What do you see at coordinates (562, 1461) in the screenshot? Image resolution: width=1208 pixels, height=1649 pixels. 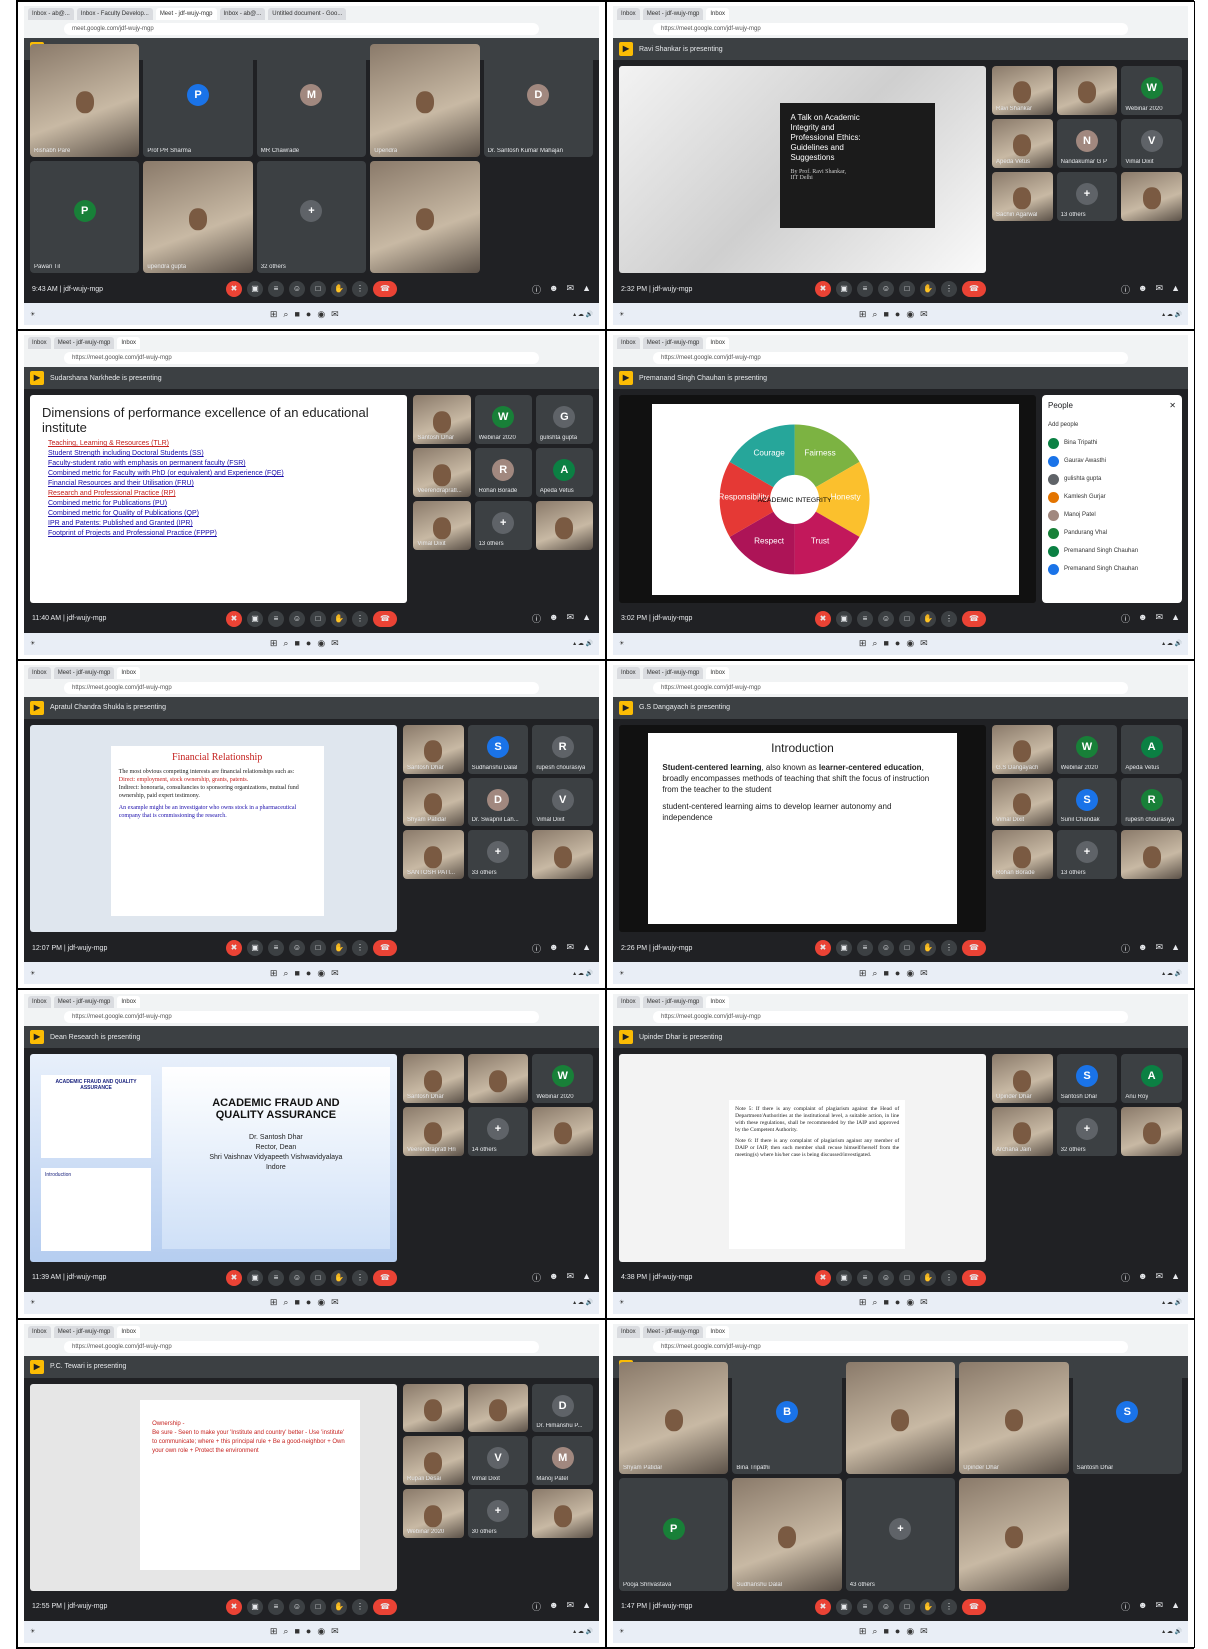 I see `participant-tile: M Manoj Patel` at bounding box center [562, 1461].